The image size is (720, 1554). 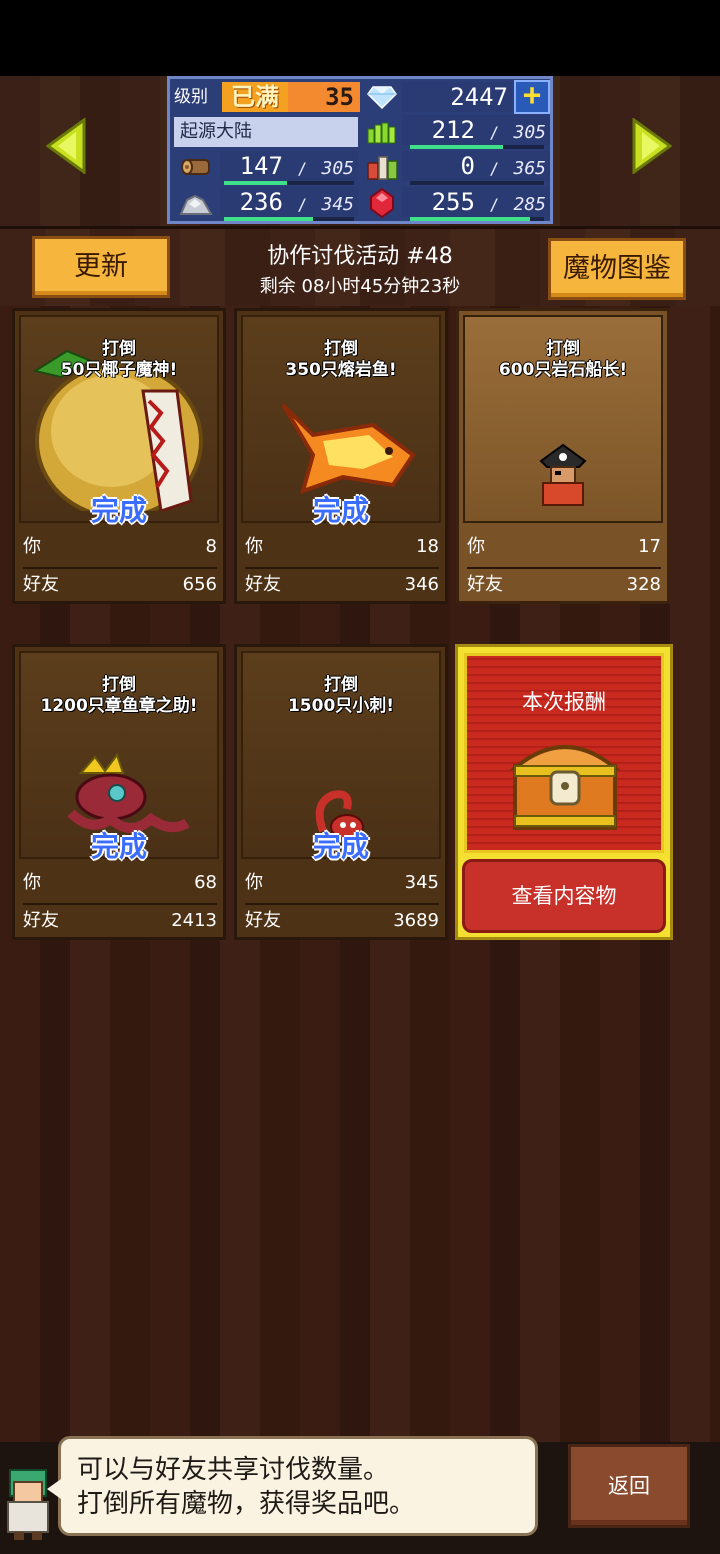 I want to click on ruby-icon, so click(x=382, y=203).